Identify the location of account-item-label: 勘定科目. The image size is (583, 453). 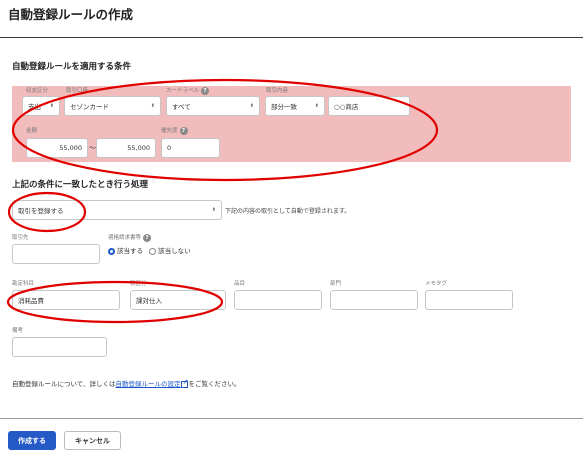
(23, 284).